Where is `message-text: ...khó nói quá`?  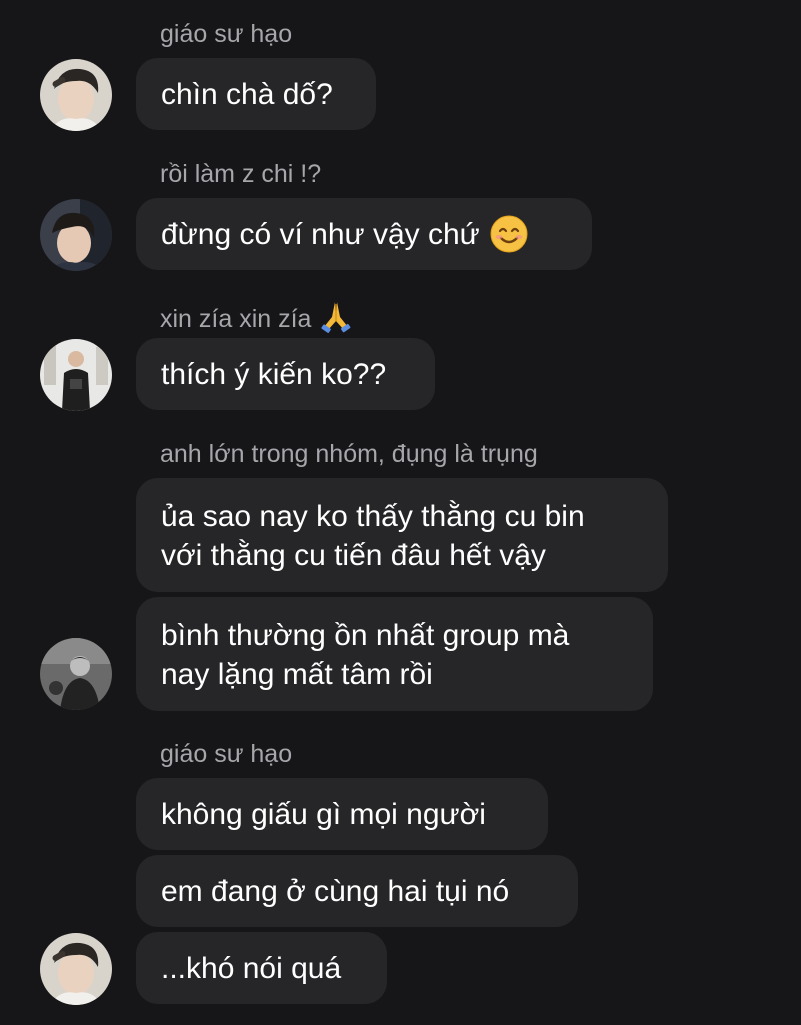
message-text: ...khó nói quá is located at coordinates (251, 968).